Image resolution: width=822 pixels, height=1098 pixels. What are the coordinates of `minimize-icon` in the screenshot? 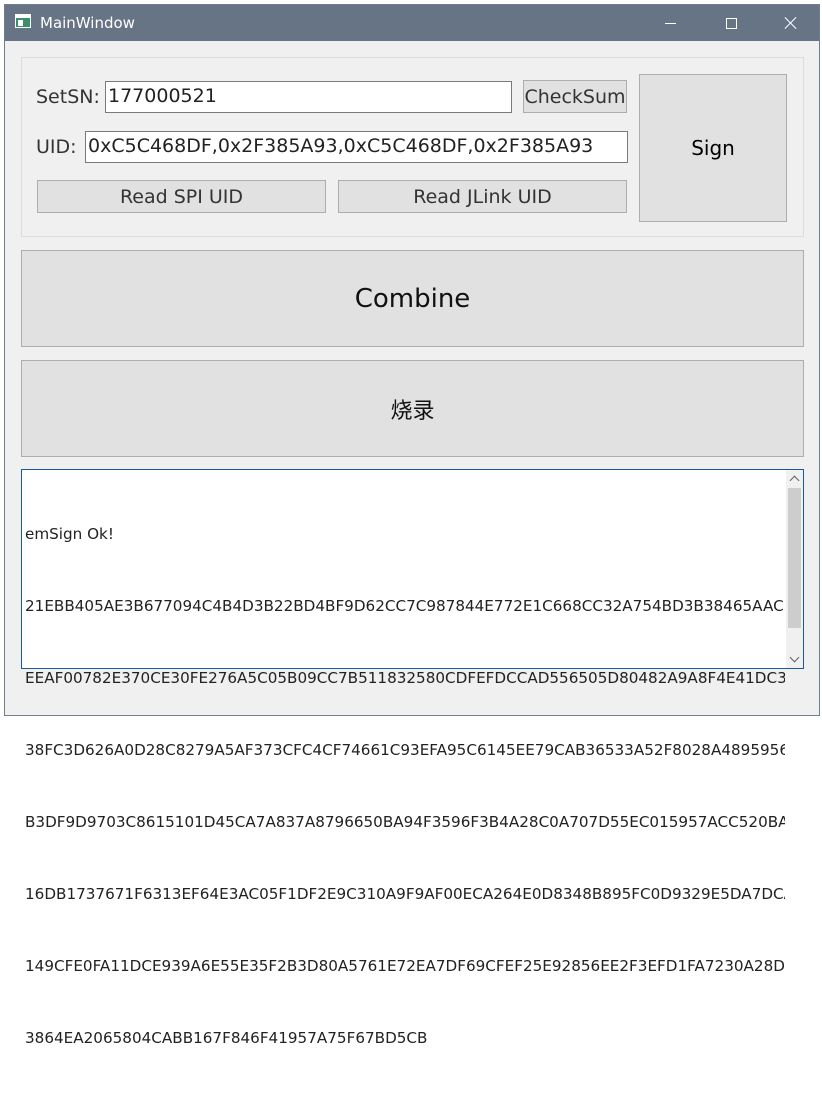 It's located at (670, 23).